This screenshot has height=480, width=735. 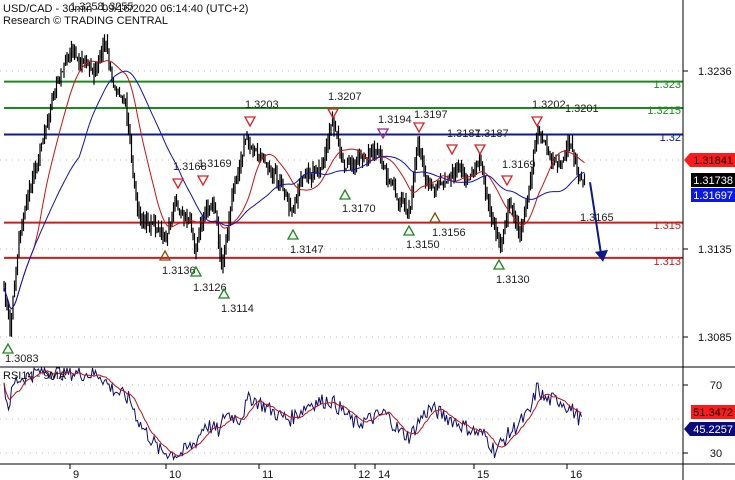 What do you see at coordinates (513, 280) in the screenshot?
I see `trough-label: 1.3130` at bounding box center [513, 280].